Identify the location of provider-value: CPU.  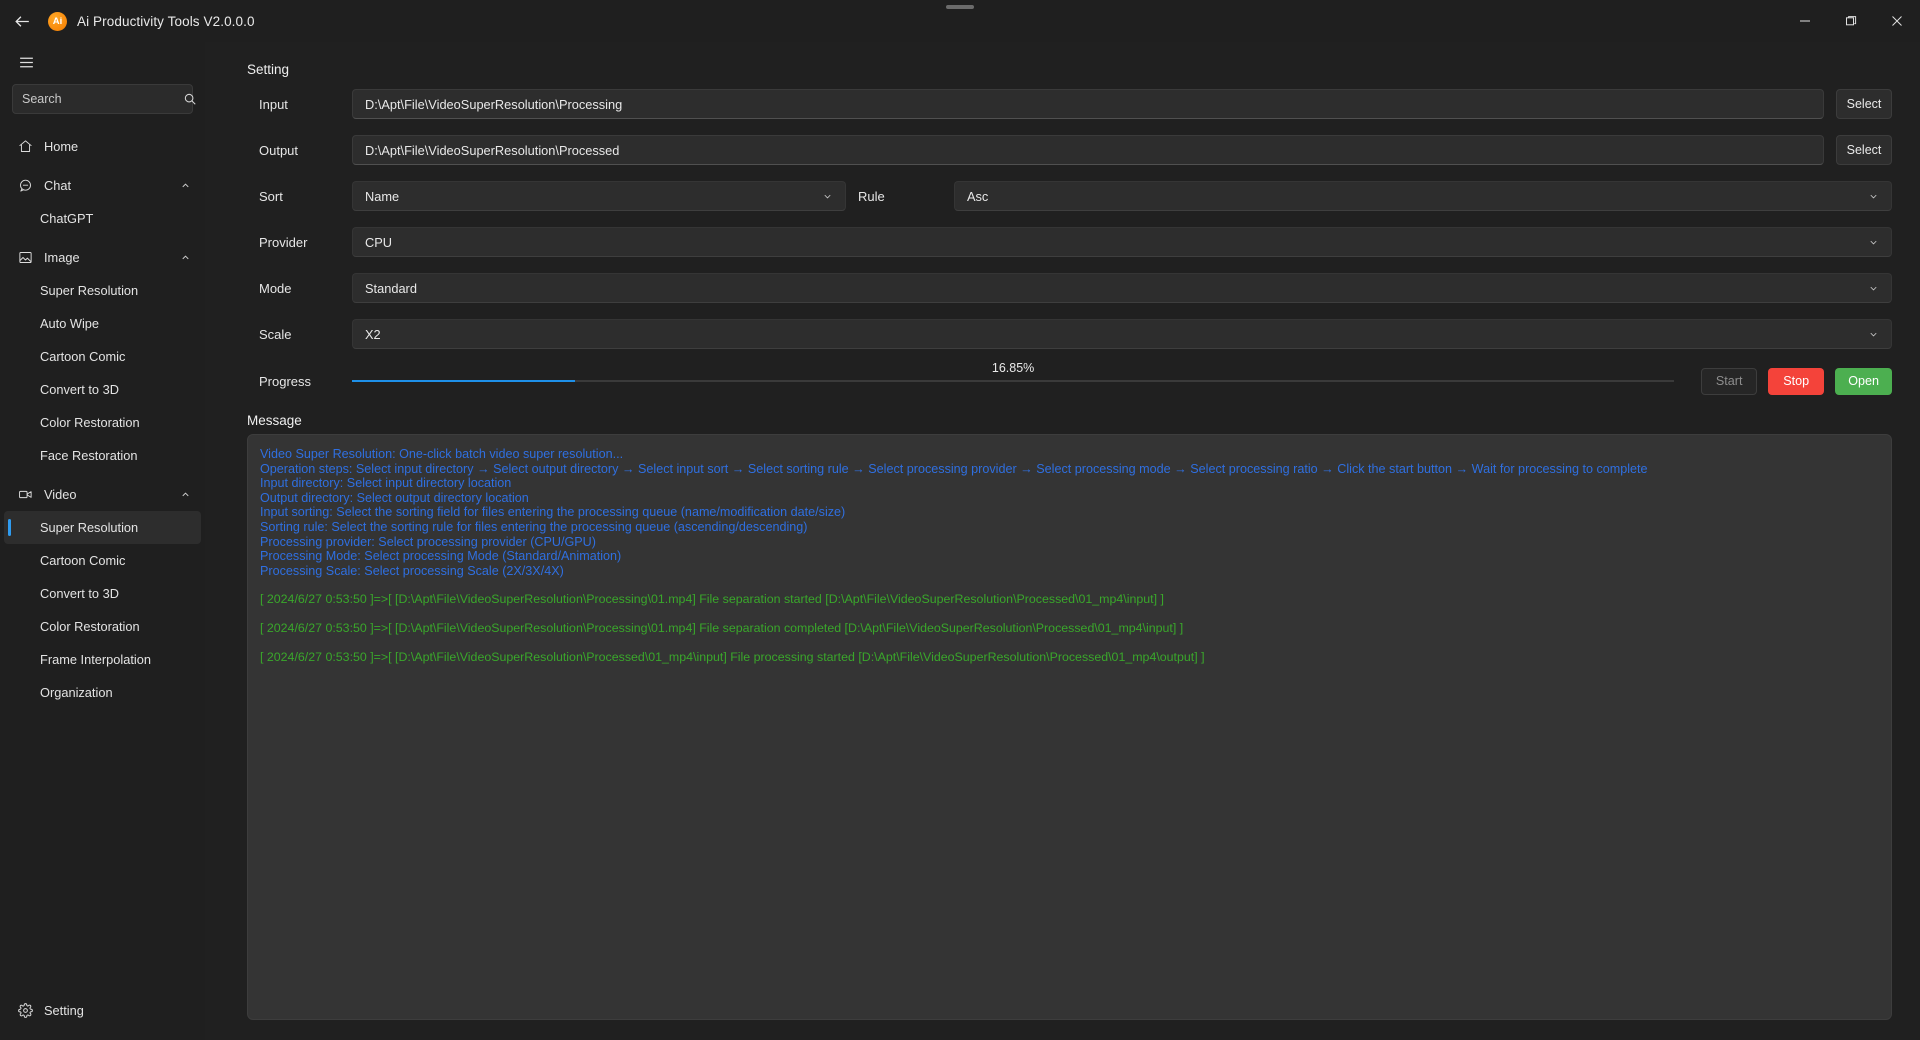
(379, 242).